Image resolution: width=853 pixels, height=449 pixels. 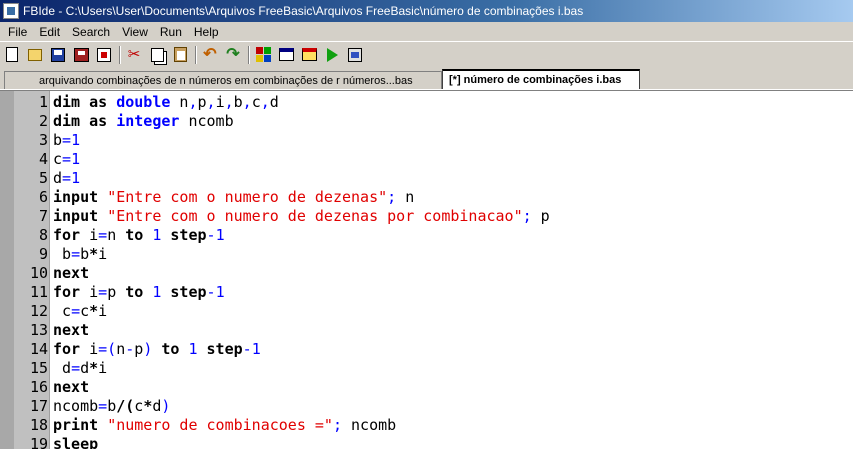 I want to click on save-button, so click(x=58, y=55).